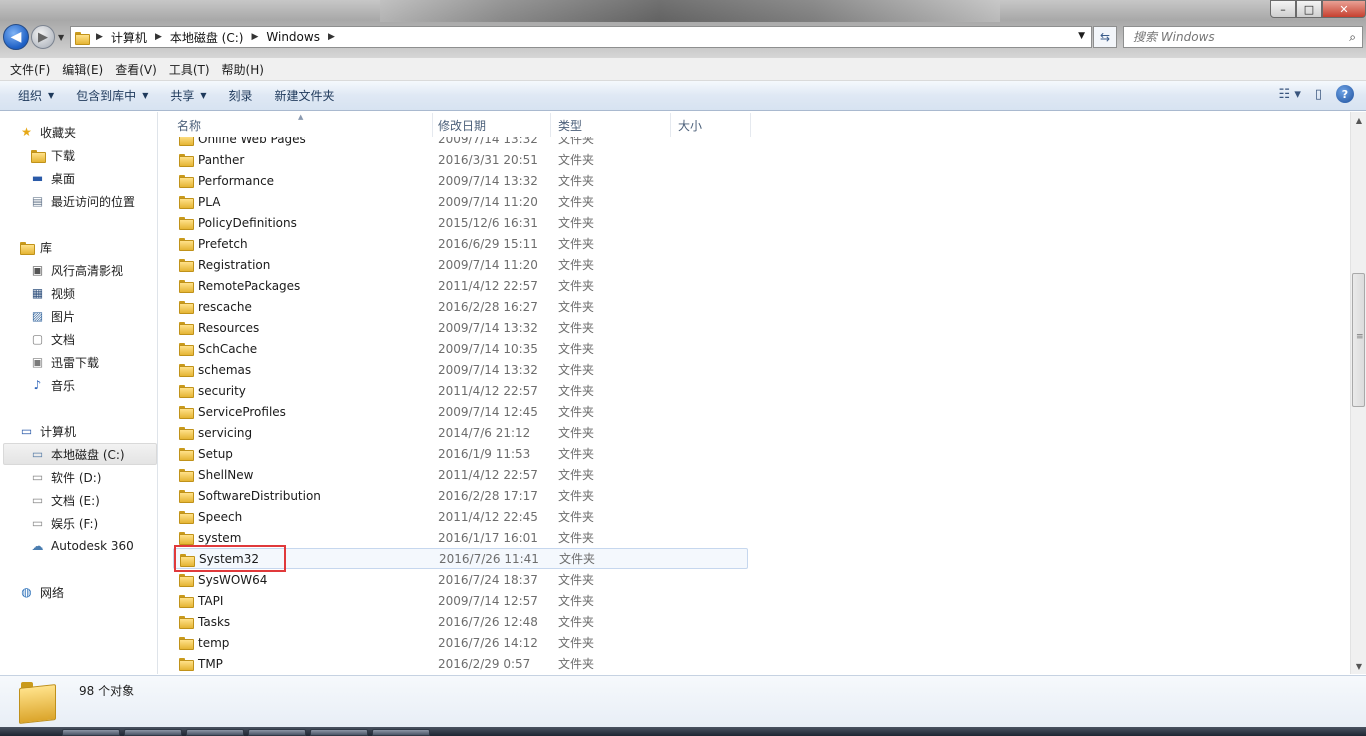 This screenshot has height=736, width=1366. Describe the element at coordinates (460, 285) in the screenshot. I see `table-row: RemotePackages 2011/4/12 22:57 文件夹` at that location.